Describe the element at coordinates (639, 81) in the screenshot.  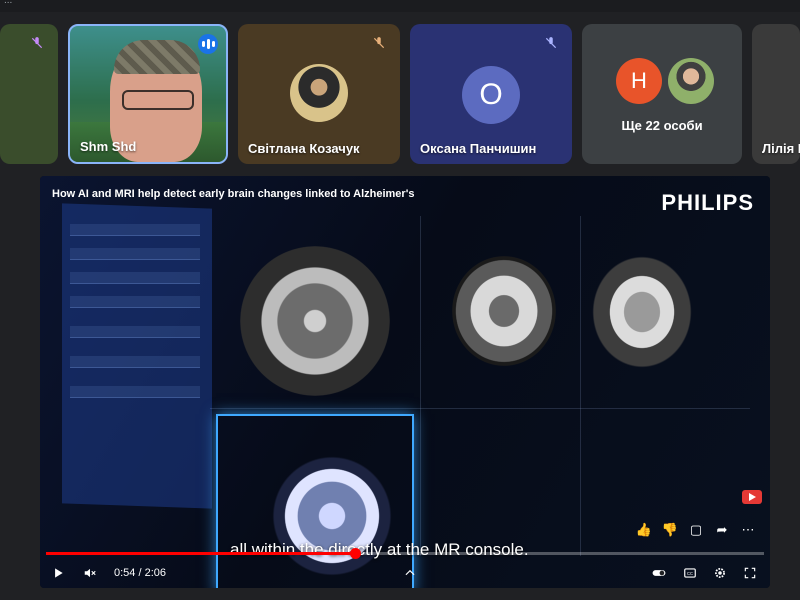
I see `avatar: H` at that location.